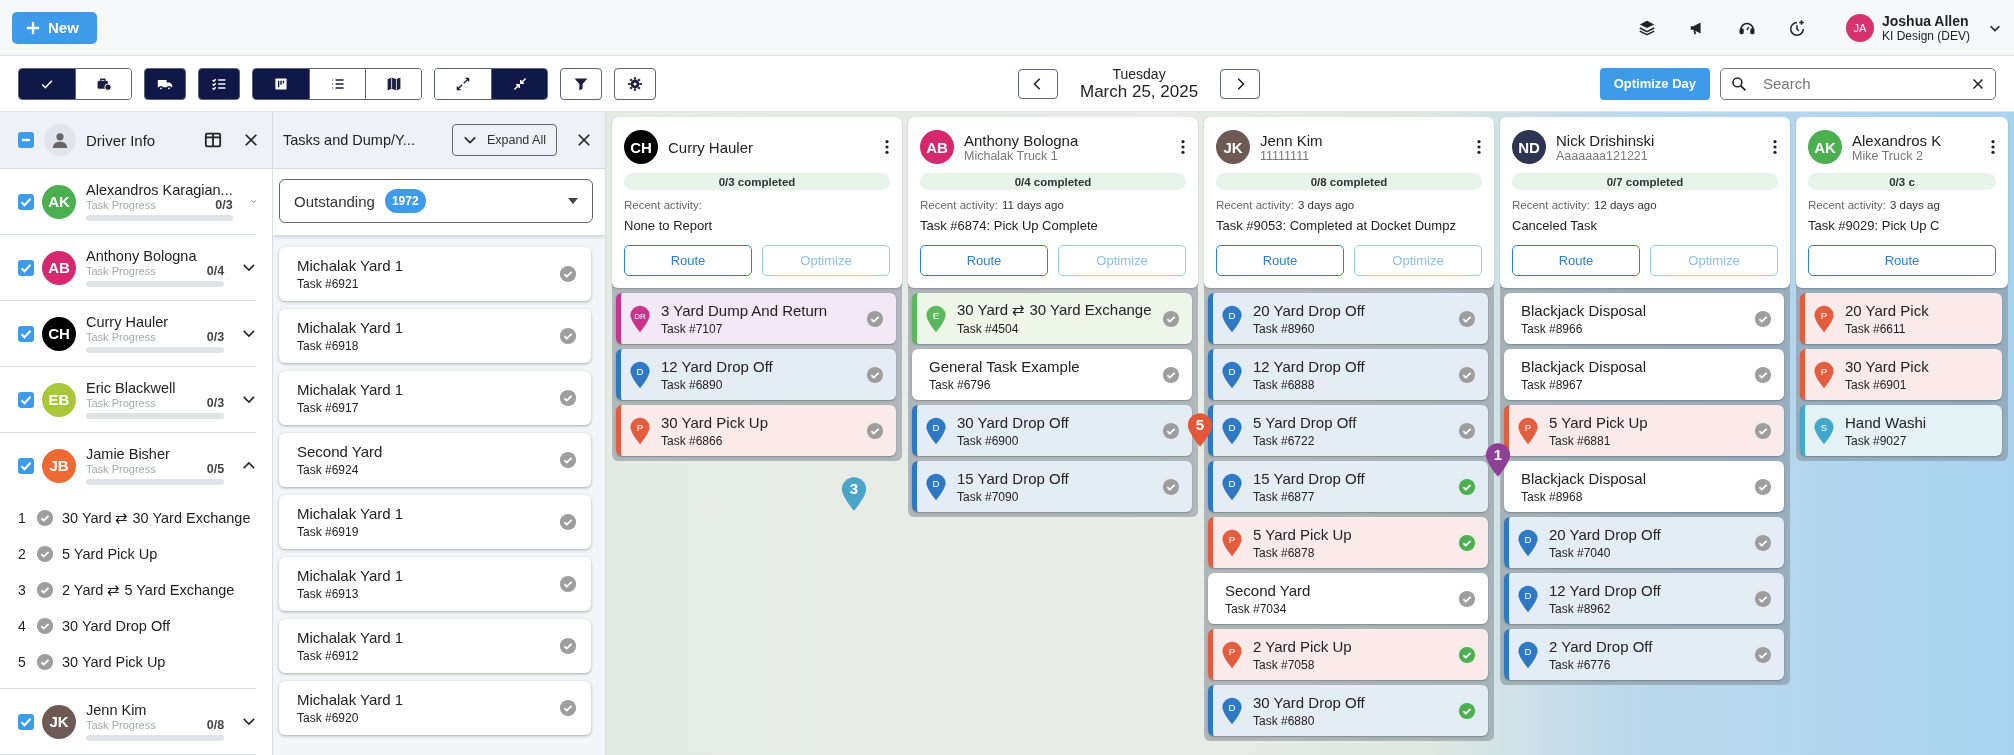 The image size is (2014, 755). Describe the element at coordinates (1901, 430) in the screenshot. I see `task-tile: S Hand Washi Task #9027` at that location.